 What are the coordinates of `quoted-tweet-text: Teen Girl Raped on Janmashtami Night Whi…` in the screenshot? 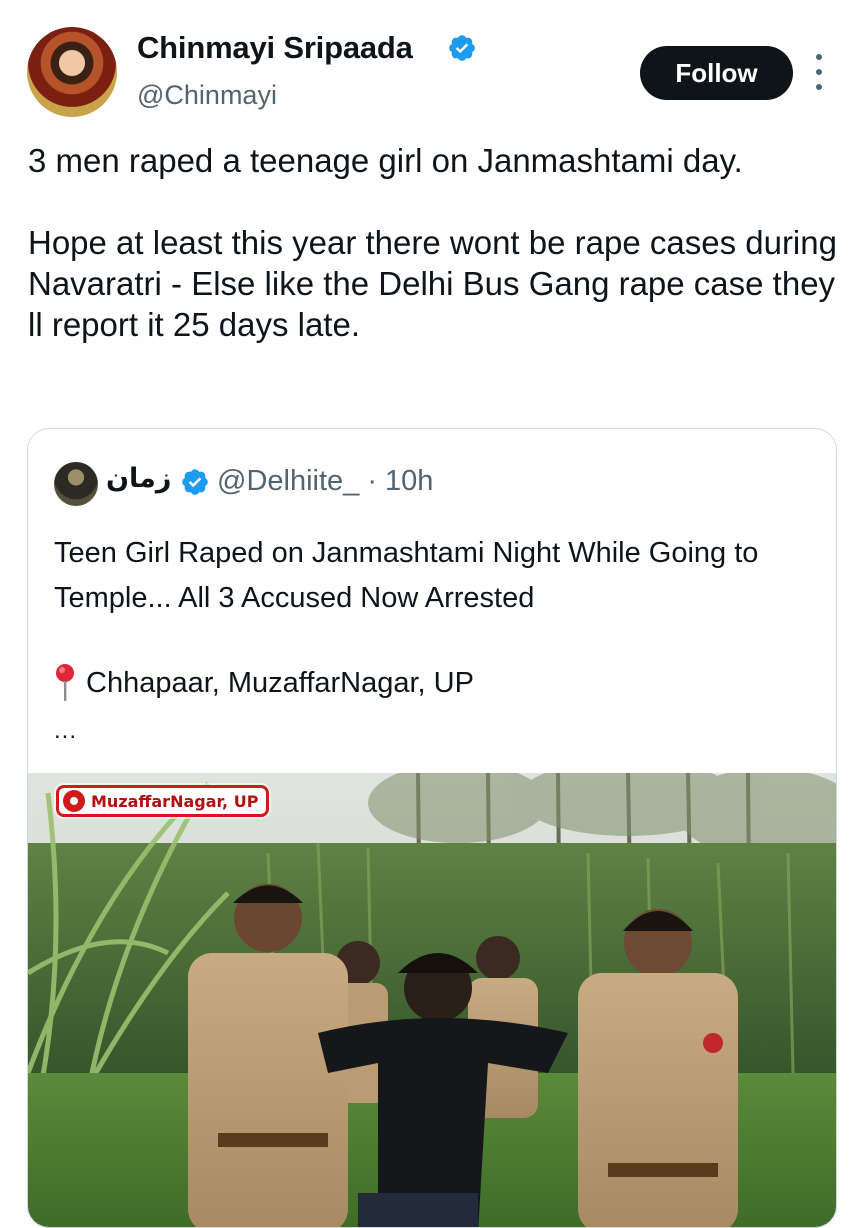 It's located at (434, 576).